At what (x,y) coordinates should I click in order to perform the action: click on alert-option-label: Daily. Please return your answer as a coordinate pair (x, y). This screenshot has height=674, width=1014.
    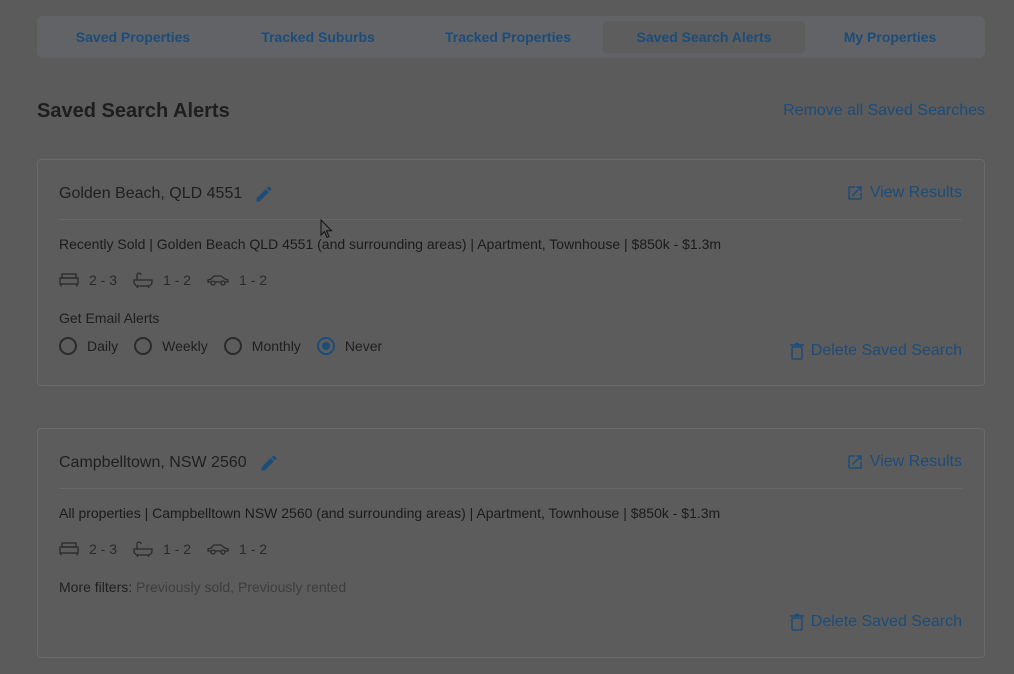
    Looking at the image, I should click on (103, 346).